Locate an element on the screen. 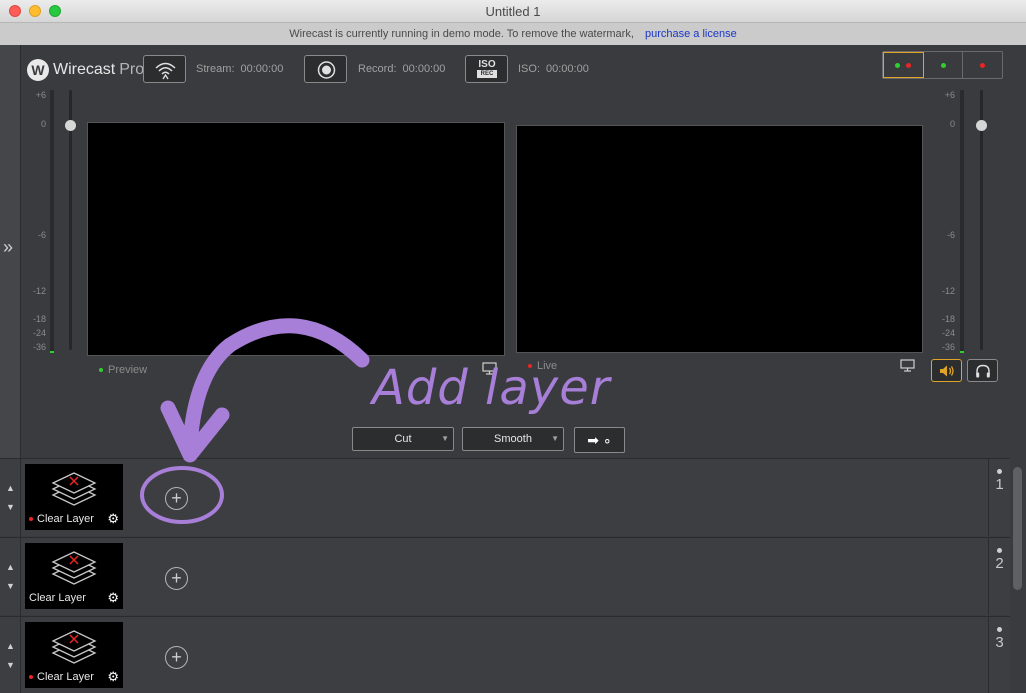 The width and height of the screenshot is (1026, 693). preview-label: Preview is located at coordinates (123, 370).